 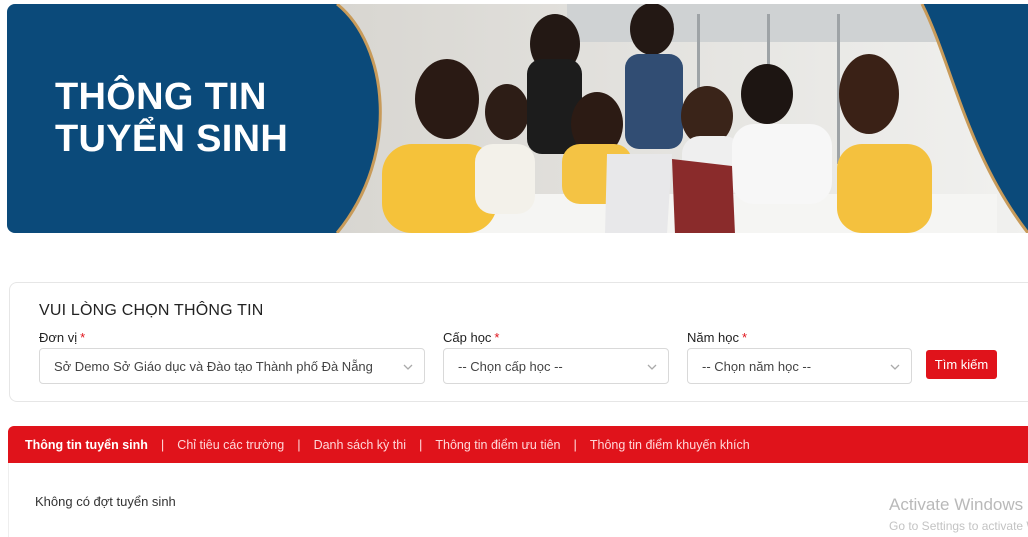 I want to click on search-button: Tìm kiếm, so click(x=961, y=364).